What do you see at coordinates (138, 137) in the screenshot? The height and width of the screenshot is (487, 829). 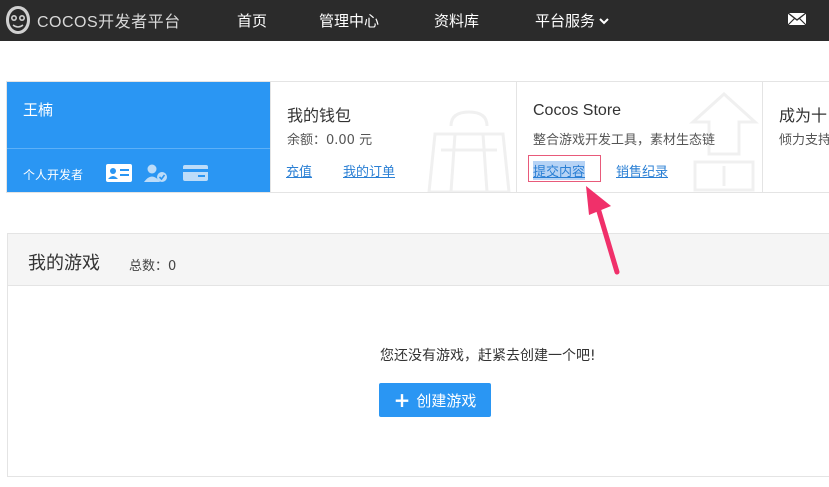 I see `profile-card: 王楠 个人开发者` at bounding box center [138, 137].